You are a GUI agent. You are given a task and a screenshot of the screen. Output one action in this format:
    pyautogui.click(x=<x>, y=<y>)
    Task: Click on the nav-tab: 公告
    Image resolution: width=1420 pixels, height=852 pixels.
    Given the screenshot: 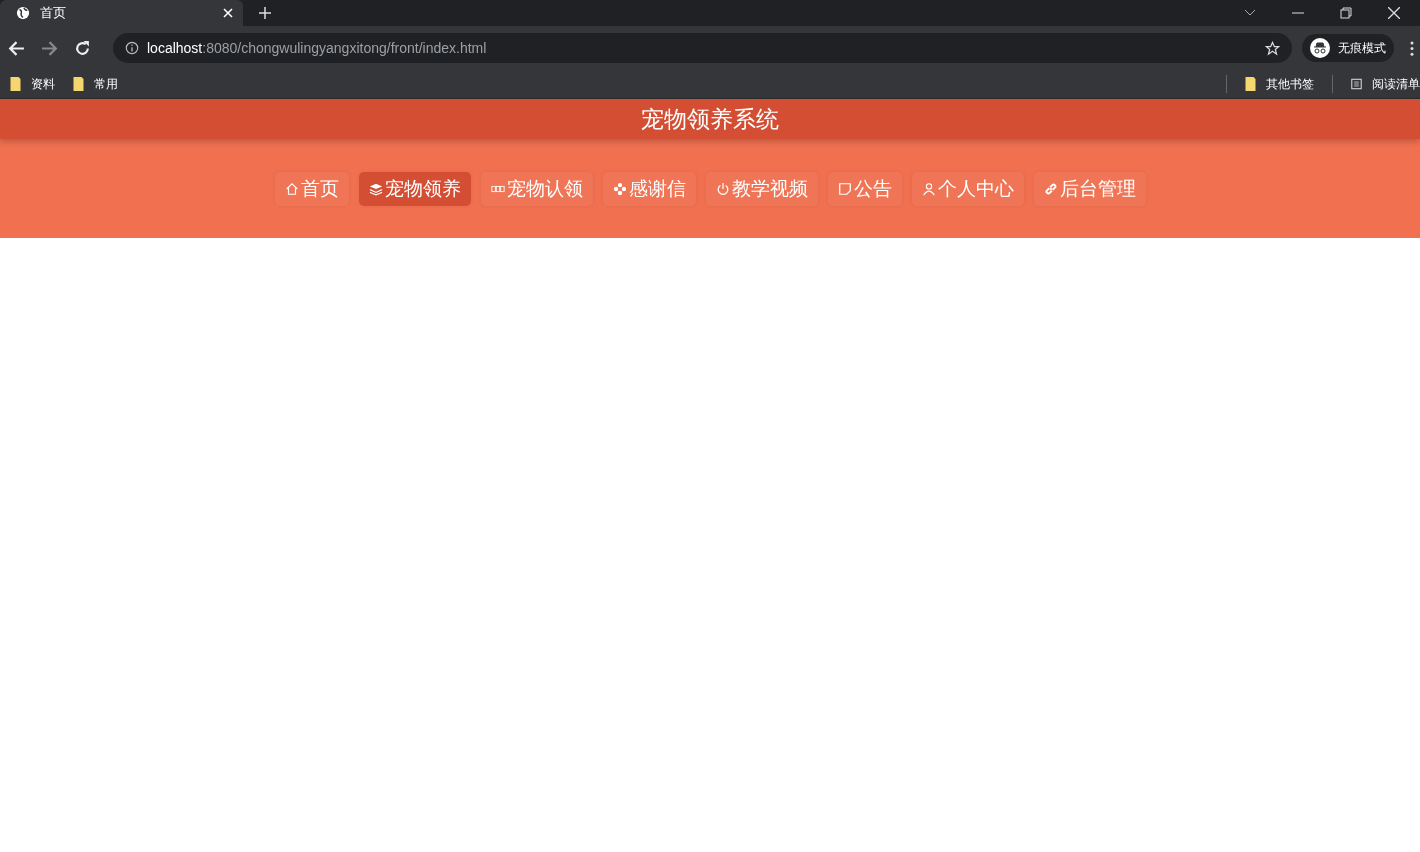 What is the action you would take?
    pyautogui.click(x=864, y=188)
    